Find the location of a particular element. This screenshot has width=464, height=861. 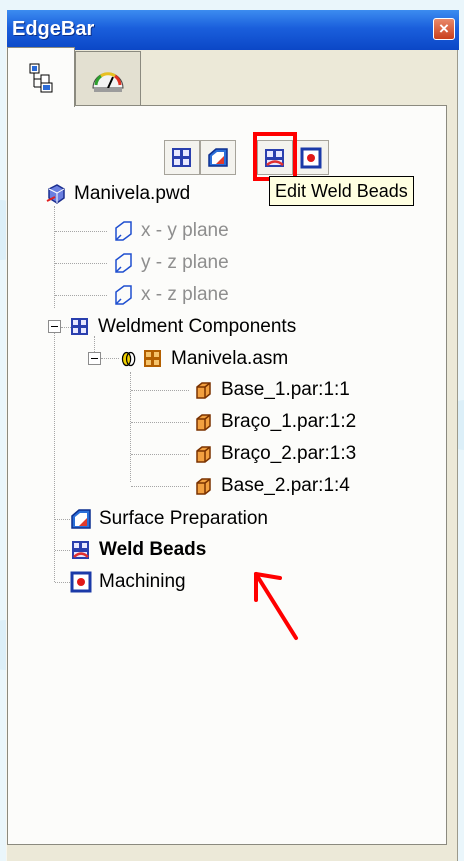

tab-feature-pathfinder is located at coordinates (41, 77).